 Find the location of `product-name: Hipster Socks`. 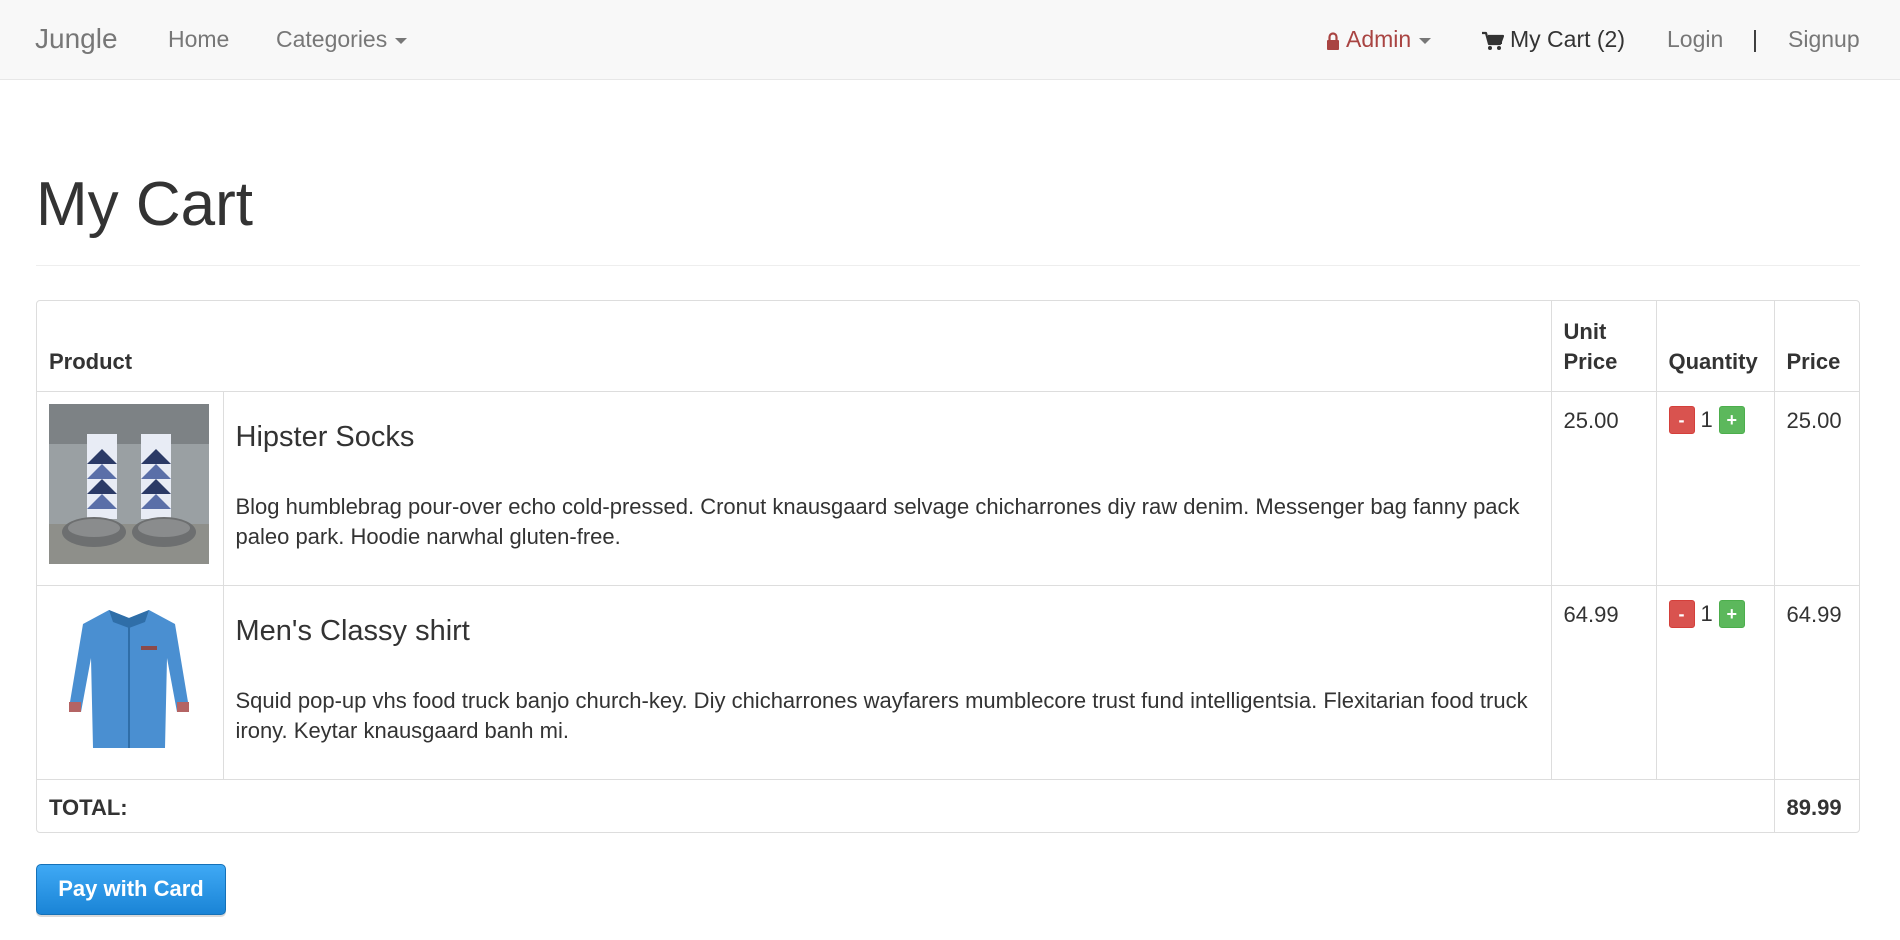

product-name: Hipster Socks is located at coordinates (887, 437).